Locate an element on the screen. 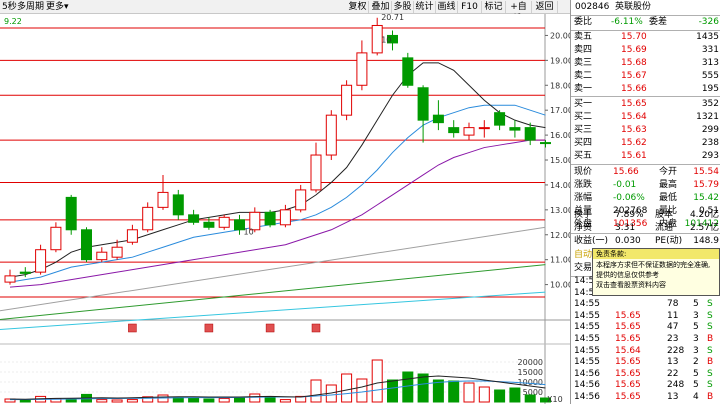  bid-volume: 1321 is located at coordinates (707, 117).